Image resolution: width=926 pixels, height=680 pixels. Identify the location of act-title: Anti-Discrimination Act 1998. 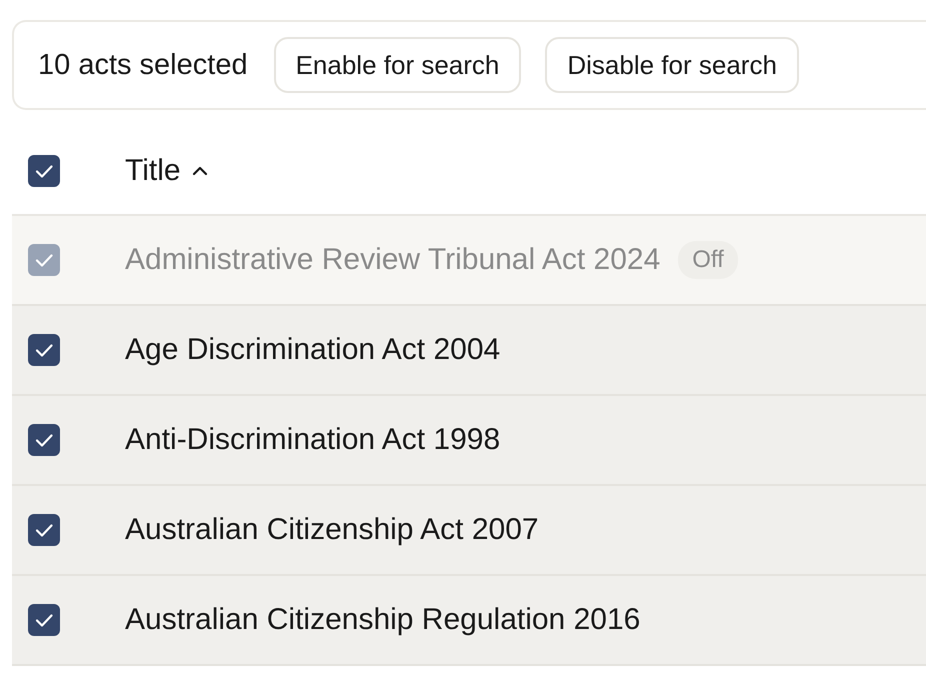
(312, 440).